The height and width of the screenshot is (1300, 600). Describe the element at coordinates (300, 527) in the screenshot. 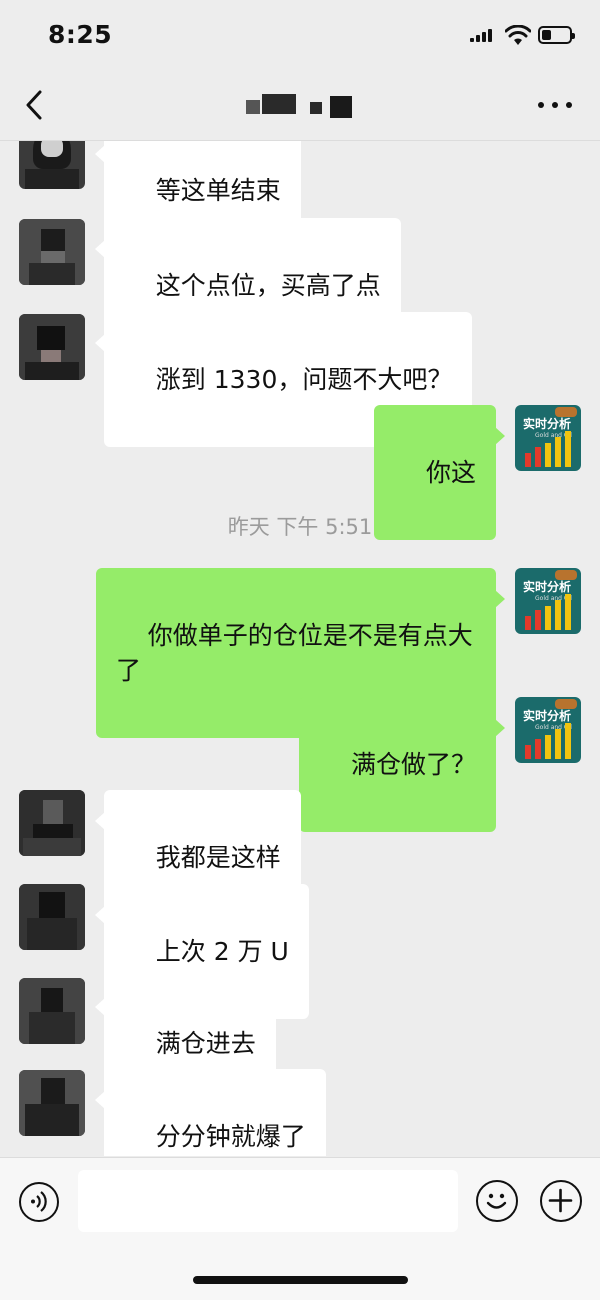

I see `timestamp: 昨天 下午 5:51` at that location.